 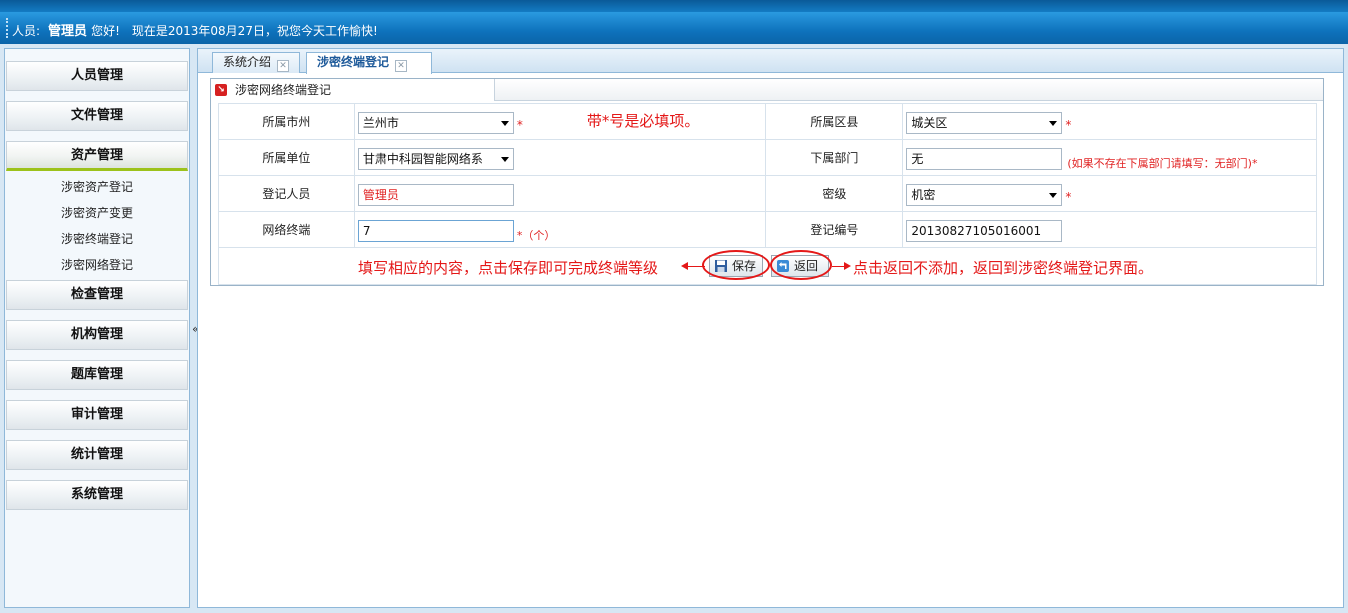 What do you see at coordinates (536, 235) in the screenshot?
I see `terminal-unit: *（个）` at bounding box center [536, 235].